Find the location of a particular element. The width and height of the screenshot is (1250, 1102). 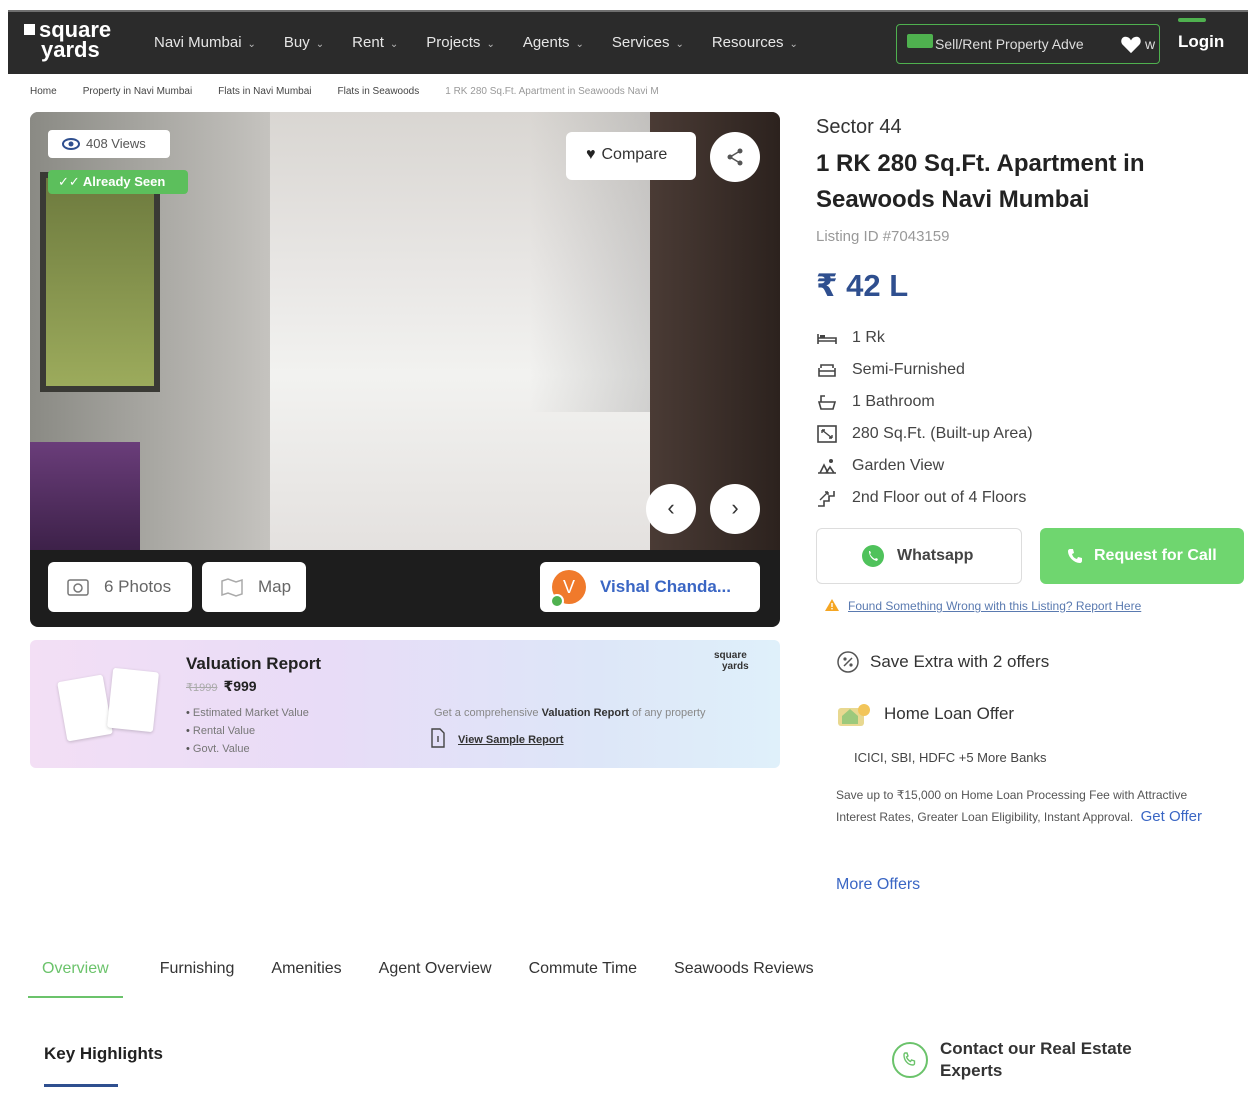

document-icon is located at coordinates (438, 738).